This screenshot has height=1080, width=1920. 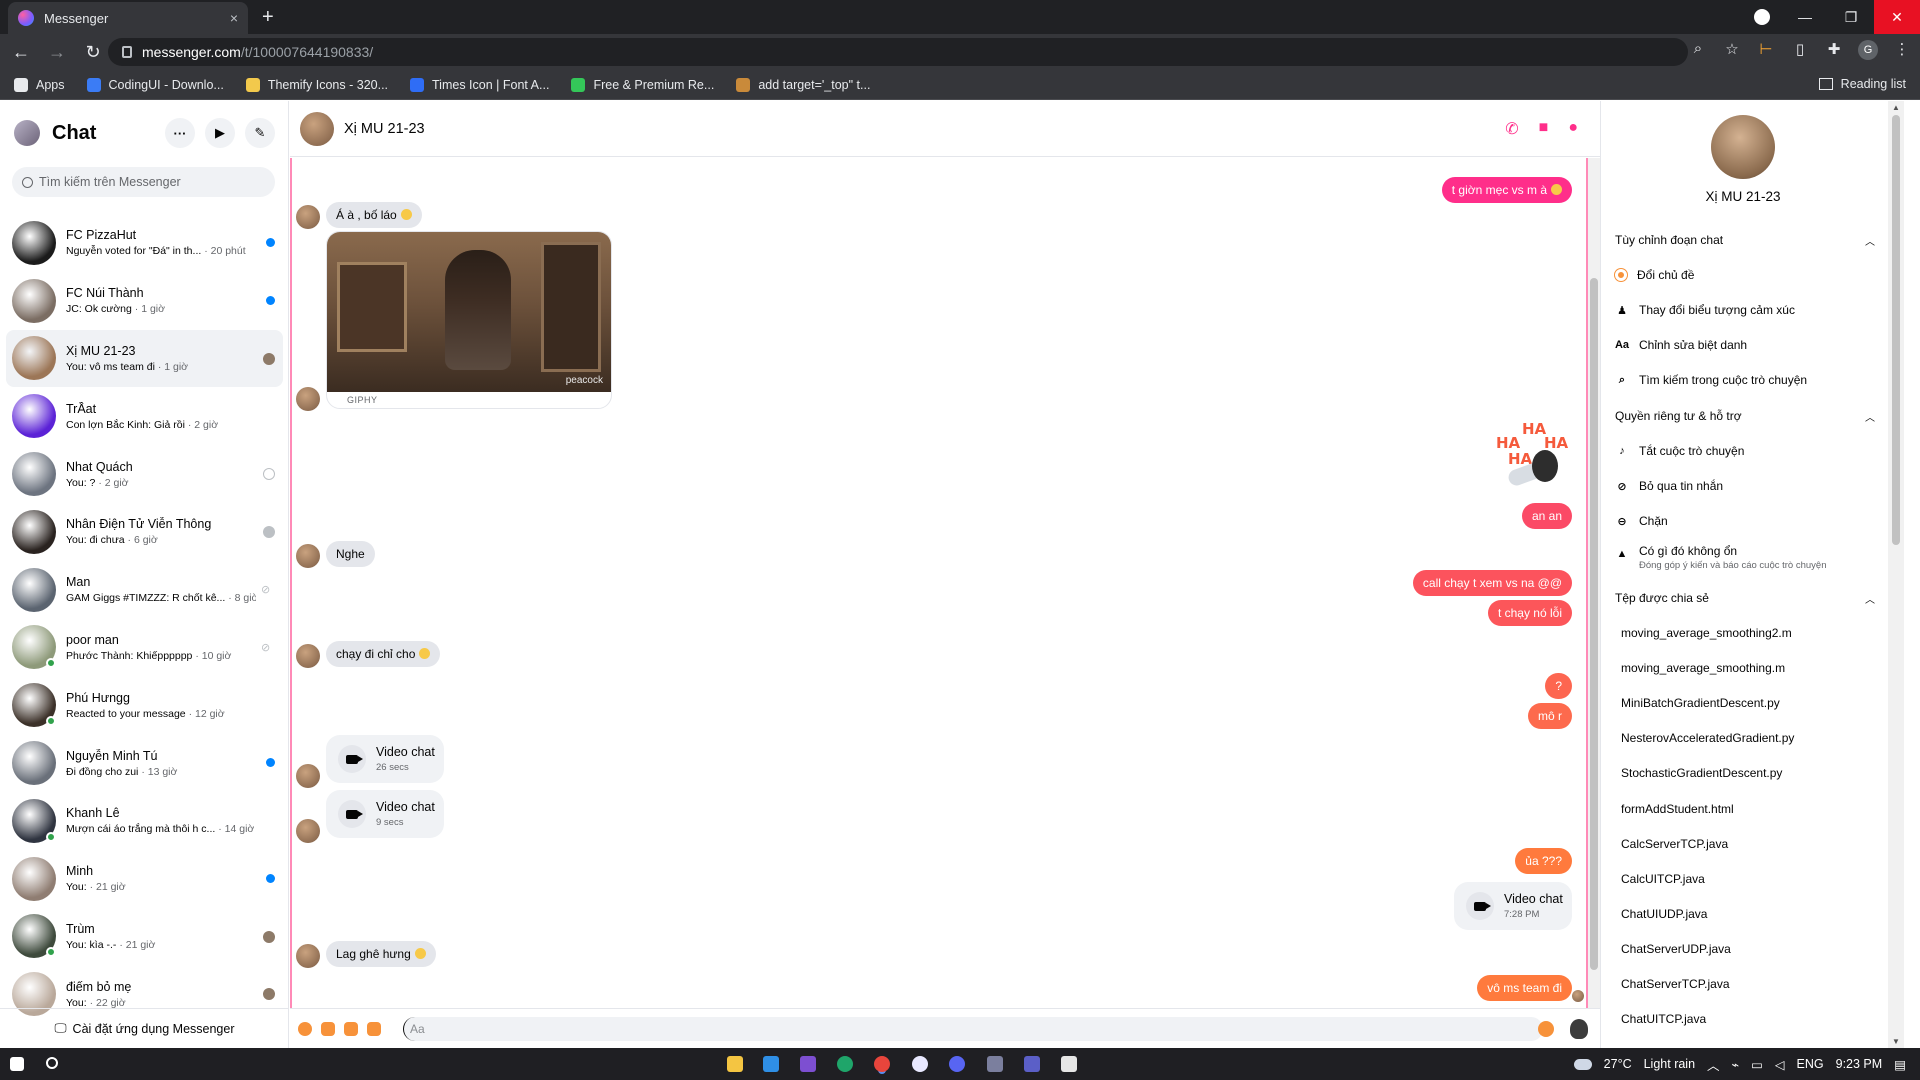 I want to click on shared-file-item: CalcUITCP.java, so click(x=1663, y=879).